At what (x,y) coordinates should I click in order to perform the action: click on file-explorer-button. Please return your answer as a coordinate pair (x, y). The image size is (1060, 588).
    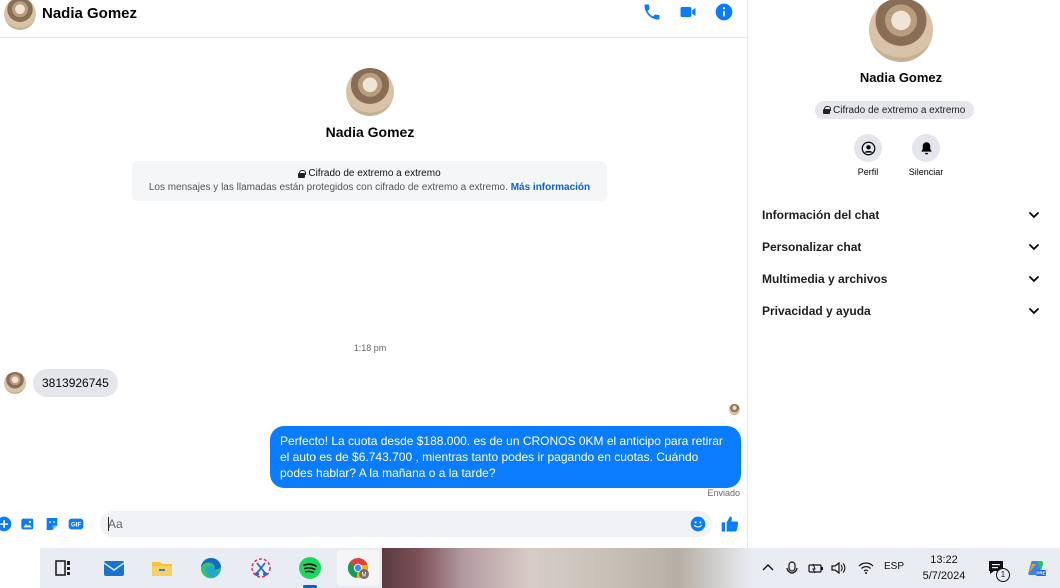
    Looking at the image, I should click on (162, 568).